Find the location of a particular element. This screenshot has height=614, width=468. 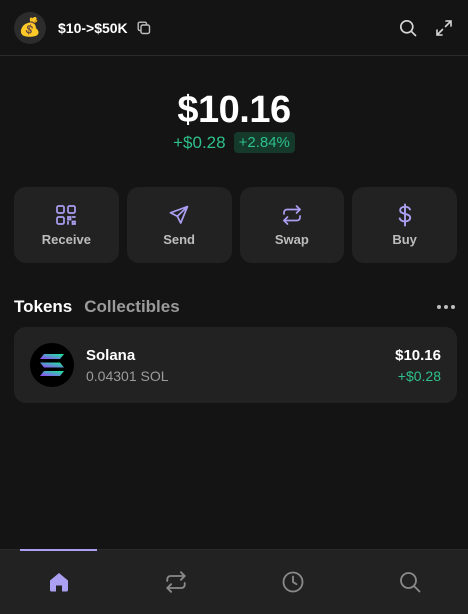

token-change: +$0.28 is located at coordinates (419, 375).